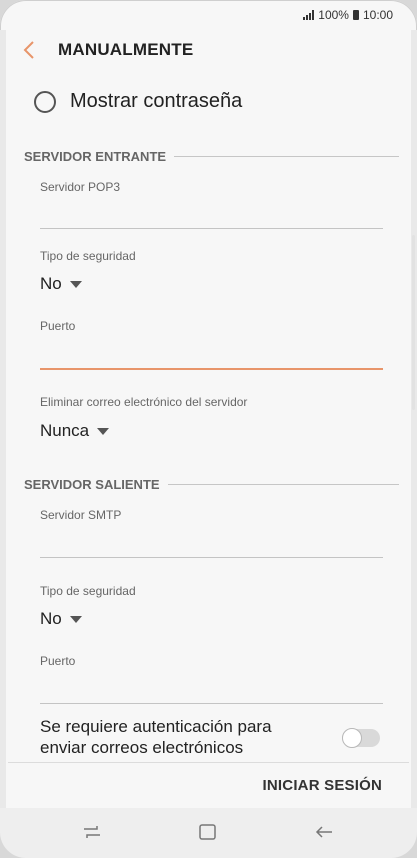 This screenshot has width=417, height=858. Describe the element at coordinates (333, 15) in the screenshot. I see `battery-percentage: 100%` at that location.